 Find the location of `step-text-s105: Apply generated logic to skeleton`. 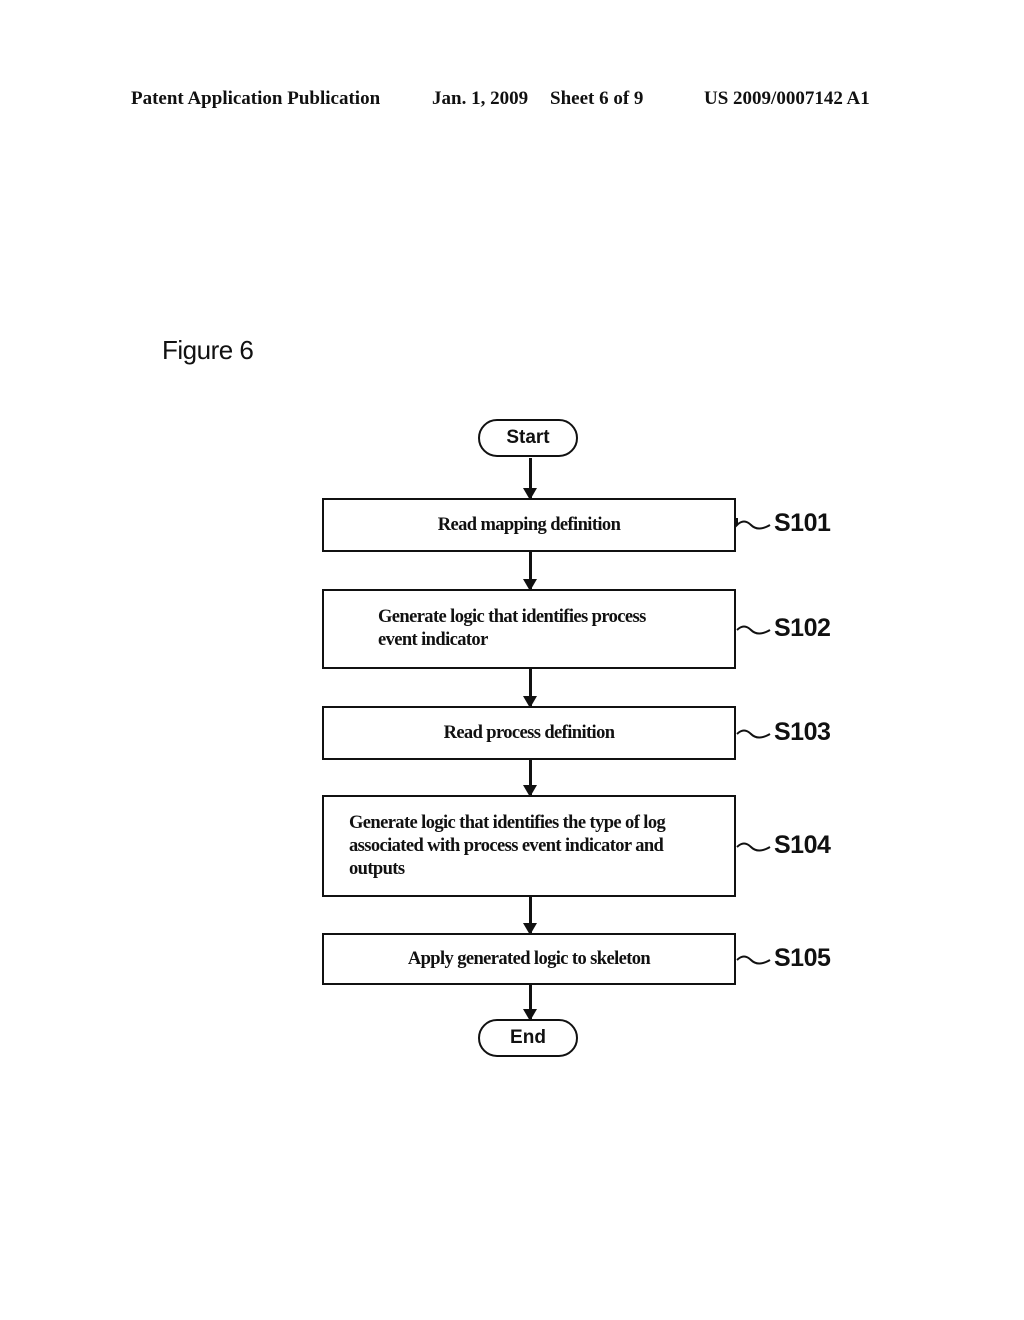

step-text-s105: Apply generated logic to skeleton is located at coordinates (529, 958).